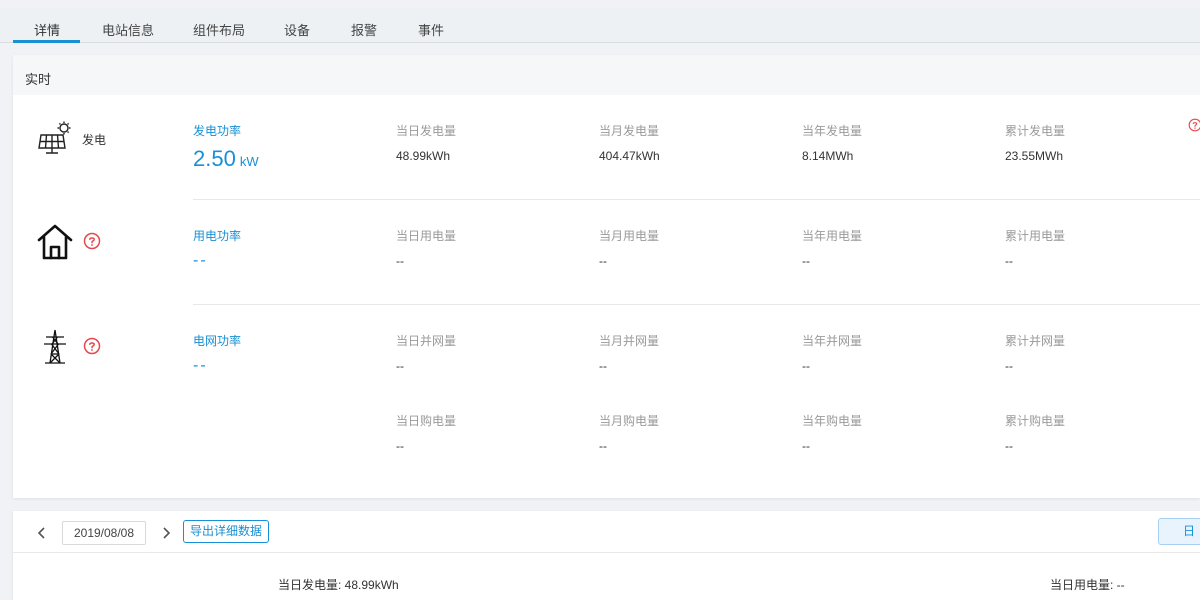 This screenshot has height=600, width=1200. Describe the element at coordinates (219, 29) in the screenshot. I see `tab-module-layout: 组件布局` at that location.